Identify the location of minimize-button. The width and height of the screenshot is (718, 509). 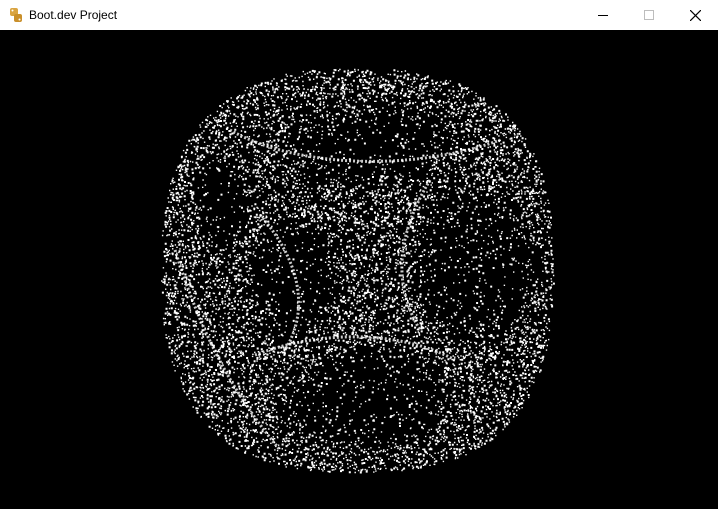
(603, 15).